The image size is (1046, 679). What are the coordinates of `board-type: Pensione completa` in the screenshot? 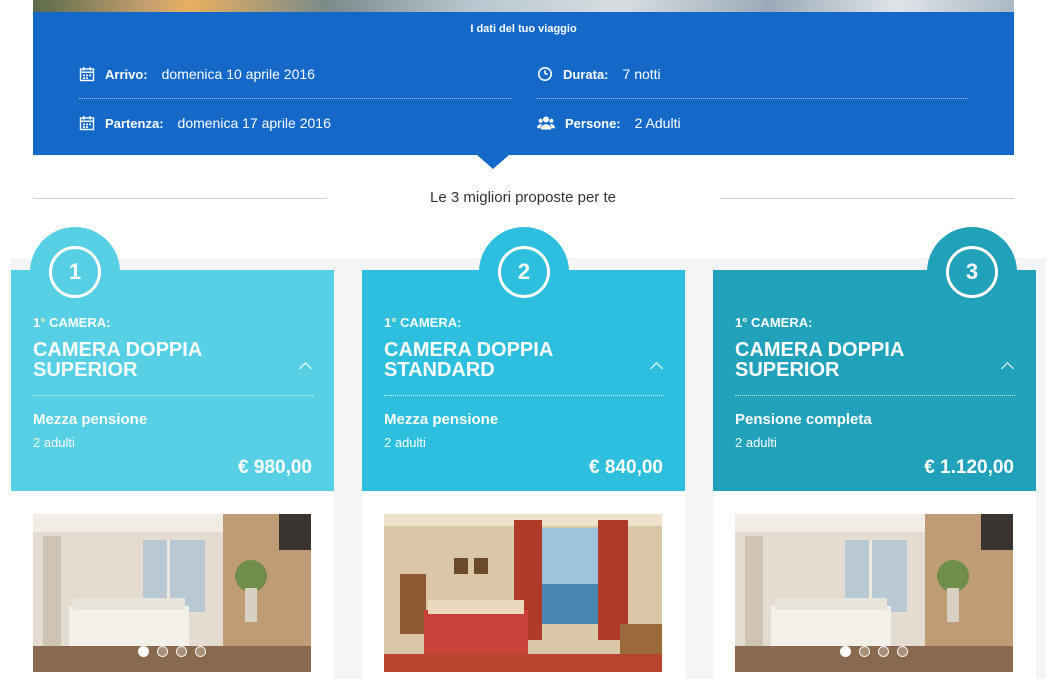 It's located at (803, 419).